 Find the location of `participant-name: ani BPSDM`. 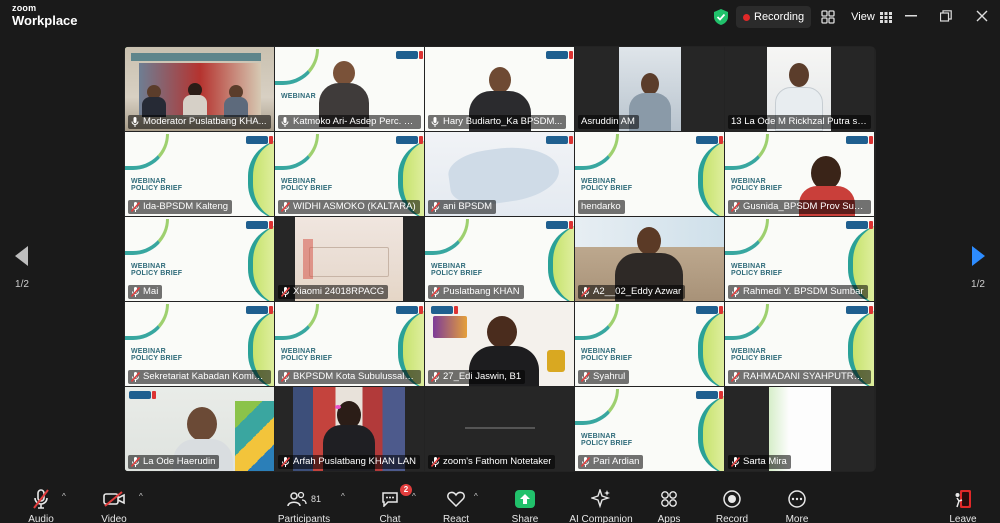

participant-name: ani BPSDM is located at coordinates (468, 206).